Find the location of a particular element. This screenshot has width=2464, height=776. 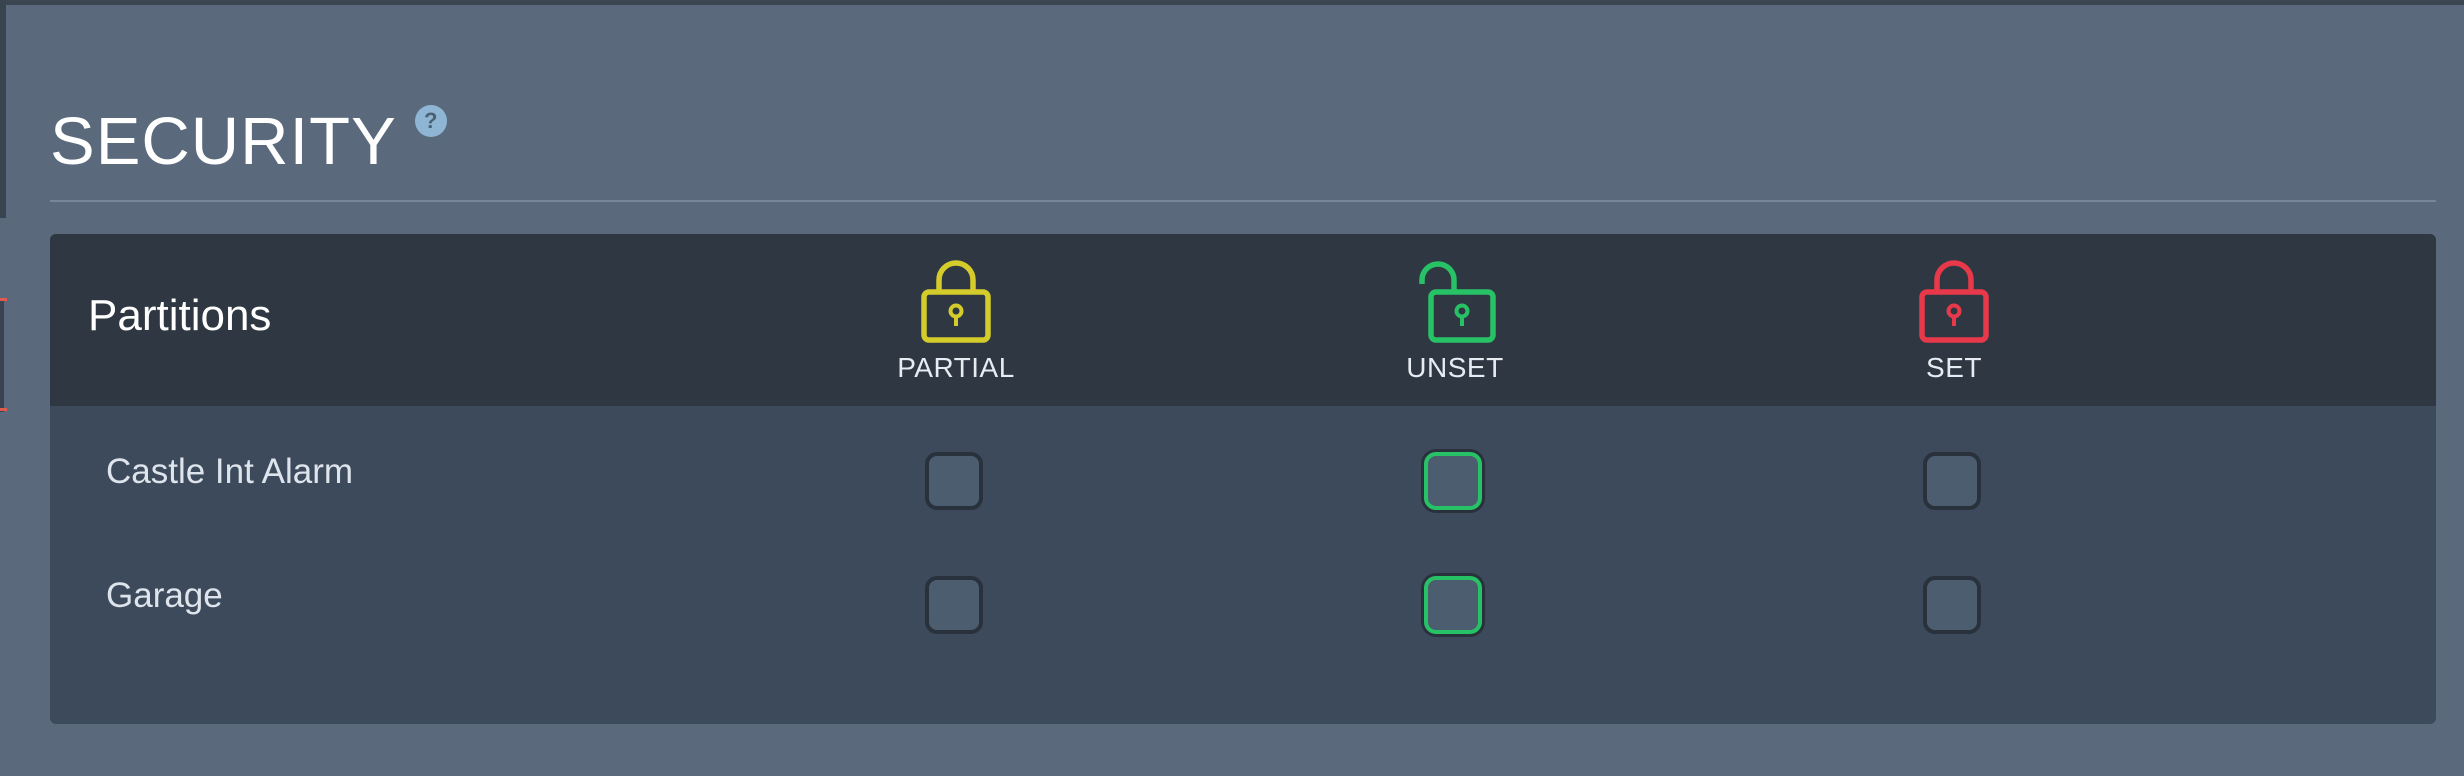

column-set: SET is located at coordinates (1954, 319).